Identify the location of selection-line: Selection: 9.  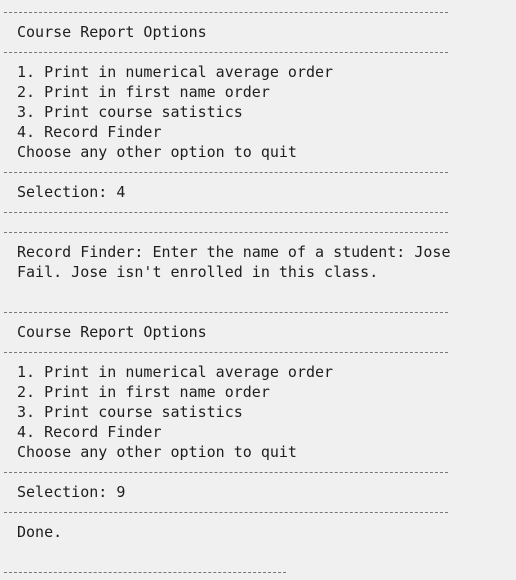
(71, 492).